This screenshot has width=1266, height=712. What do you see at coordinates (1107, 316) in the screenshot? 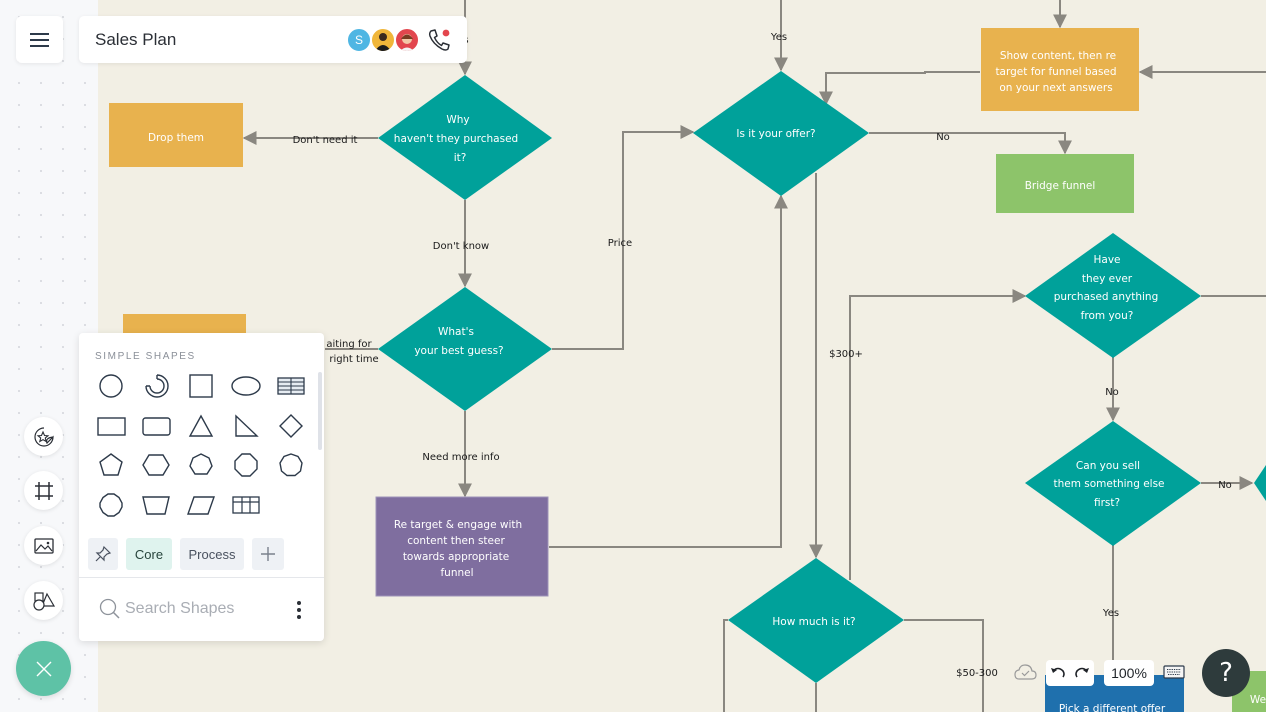
I see `node-text: from you?` at bounding box center [1107, 316].